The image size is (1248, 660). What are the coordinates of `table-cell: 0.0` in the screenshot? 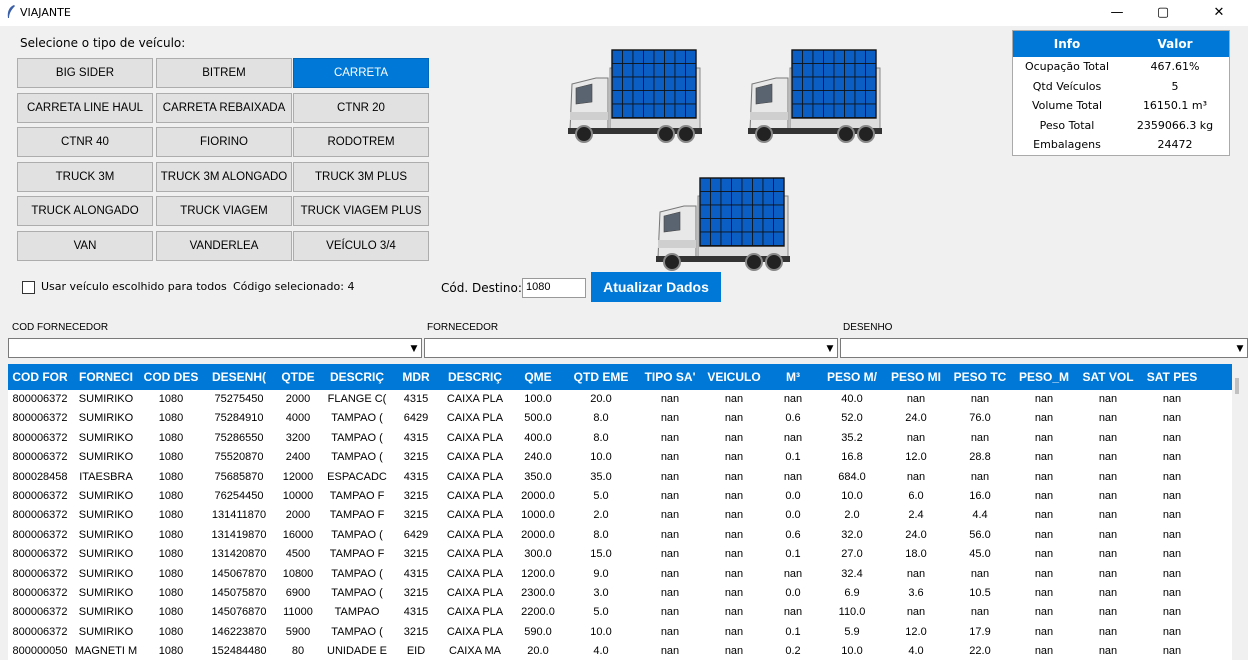 It's located at (793, 592).